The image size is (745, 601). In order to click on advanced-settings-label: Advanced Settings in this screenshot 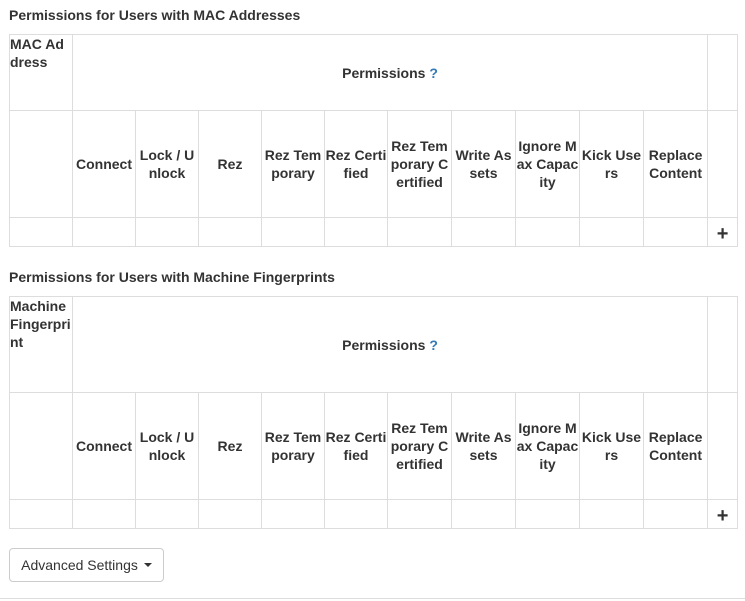, I will do `click(79, 565)`.